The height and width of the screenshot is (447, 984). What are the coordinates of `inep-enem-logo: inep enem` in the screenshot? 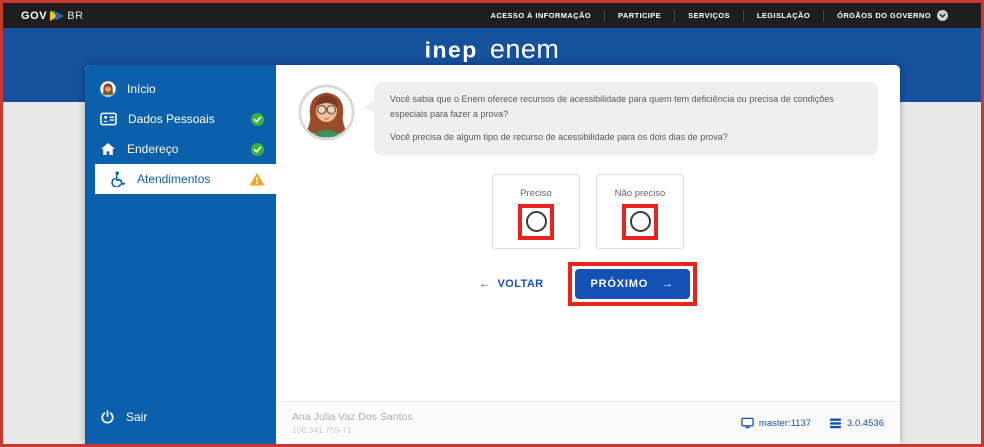 It's located at (492, 46).